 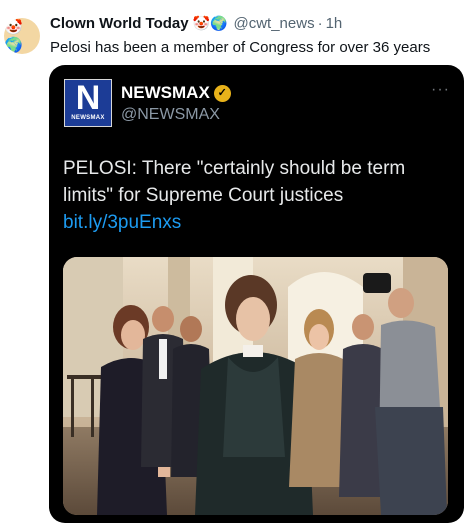 I want to click on quoted-author-handle: @NEWSMAX, so click(x=170, y=115).